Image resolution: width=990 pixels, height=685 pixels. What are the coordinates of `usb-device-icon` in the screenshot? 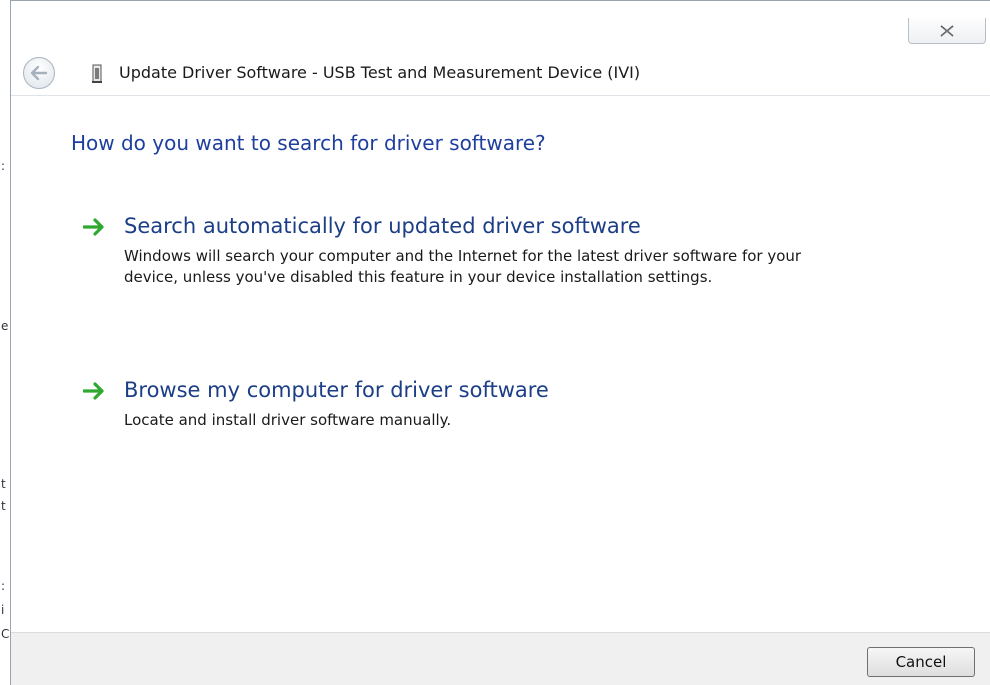 It's located at (97, 73).